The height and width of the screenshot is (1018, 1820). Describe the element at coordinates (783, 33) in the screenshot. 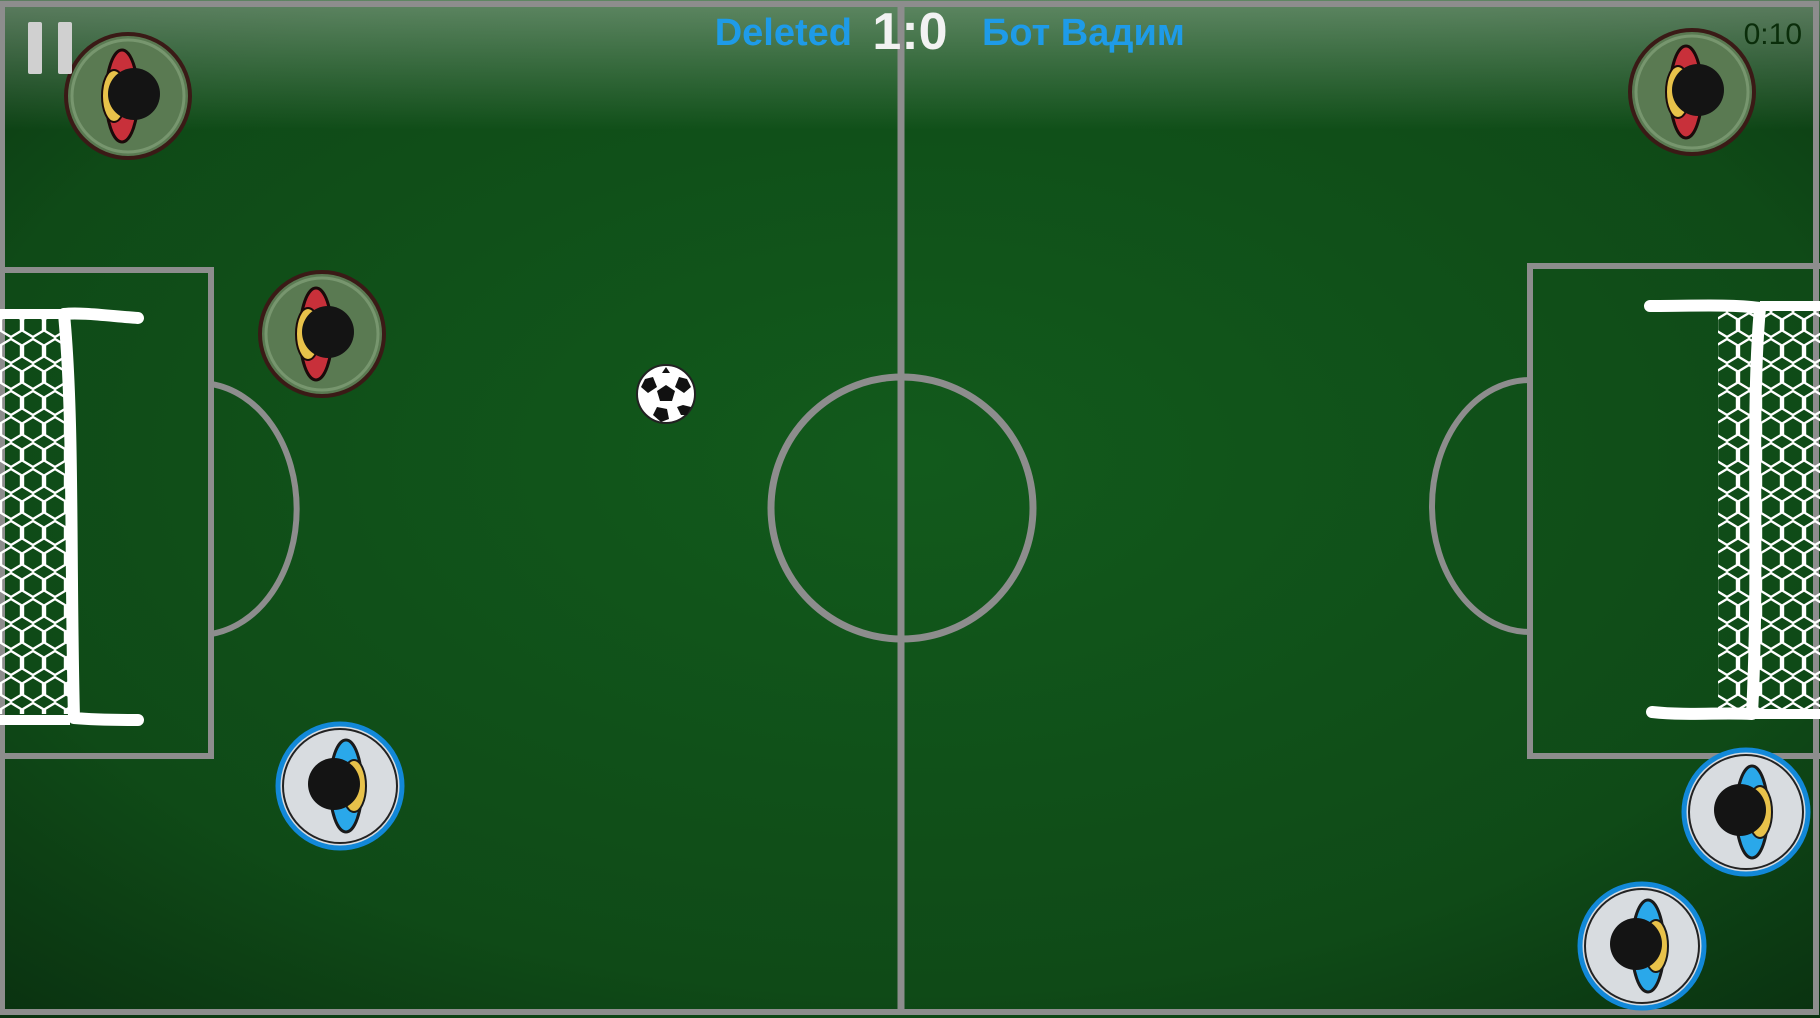

I see `team-left-name: Deleted` at that location.